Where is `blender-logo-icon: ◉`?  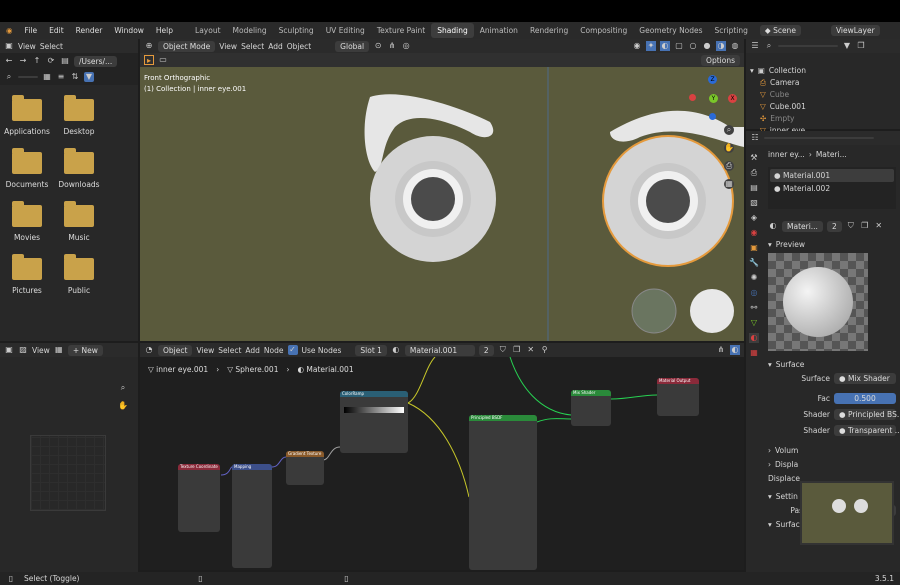
blender-logo-icon: ◉ is located at coordinates (9, 30).